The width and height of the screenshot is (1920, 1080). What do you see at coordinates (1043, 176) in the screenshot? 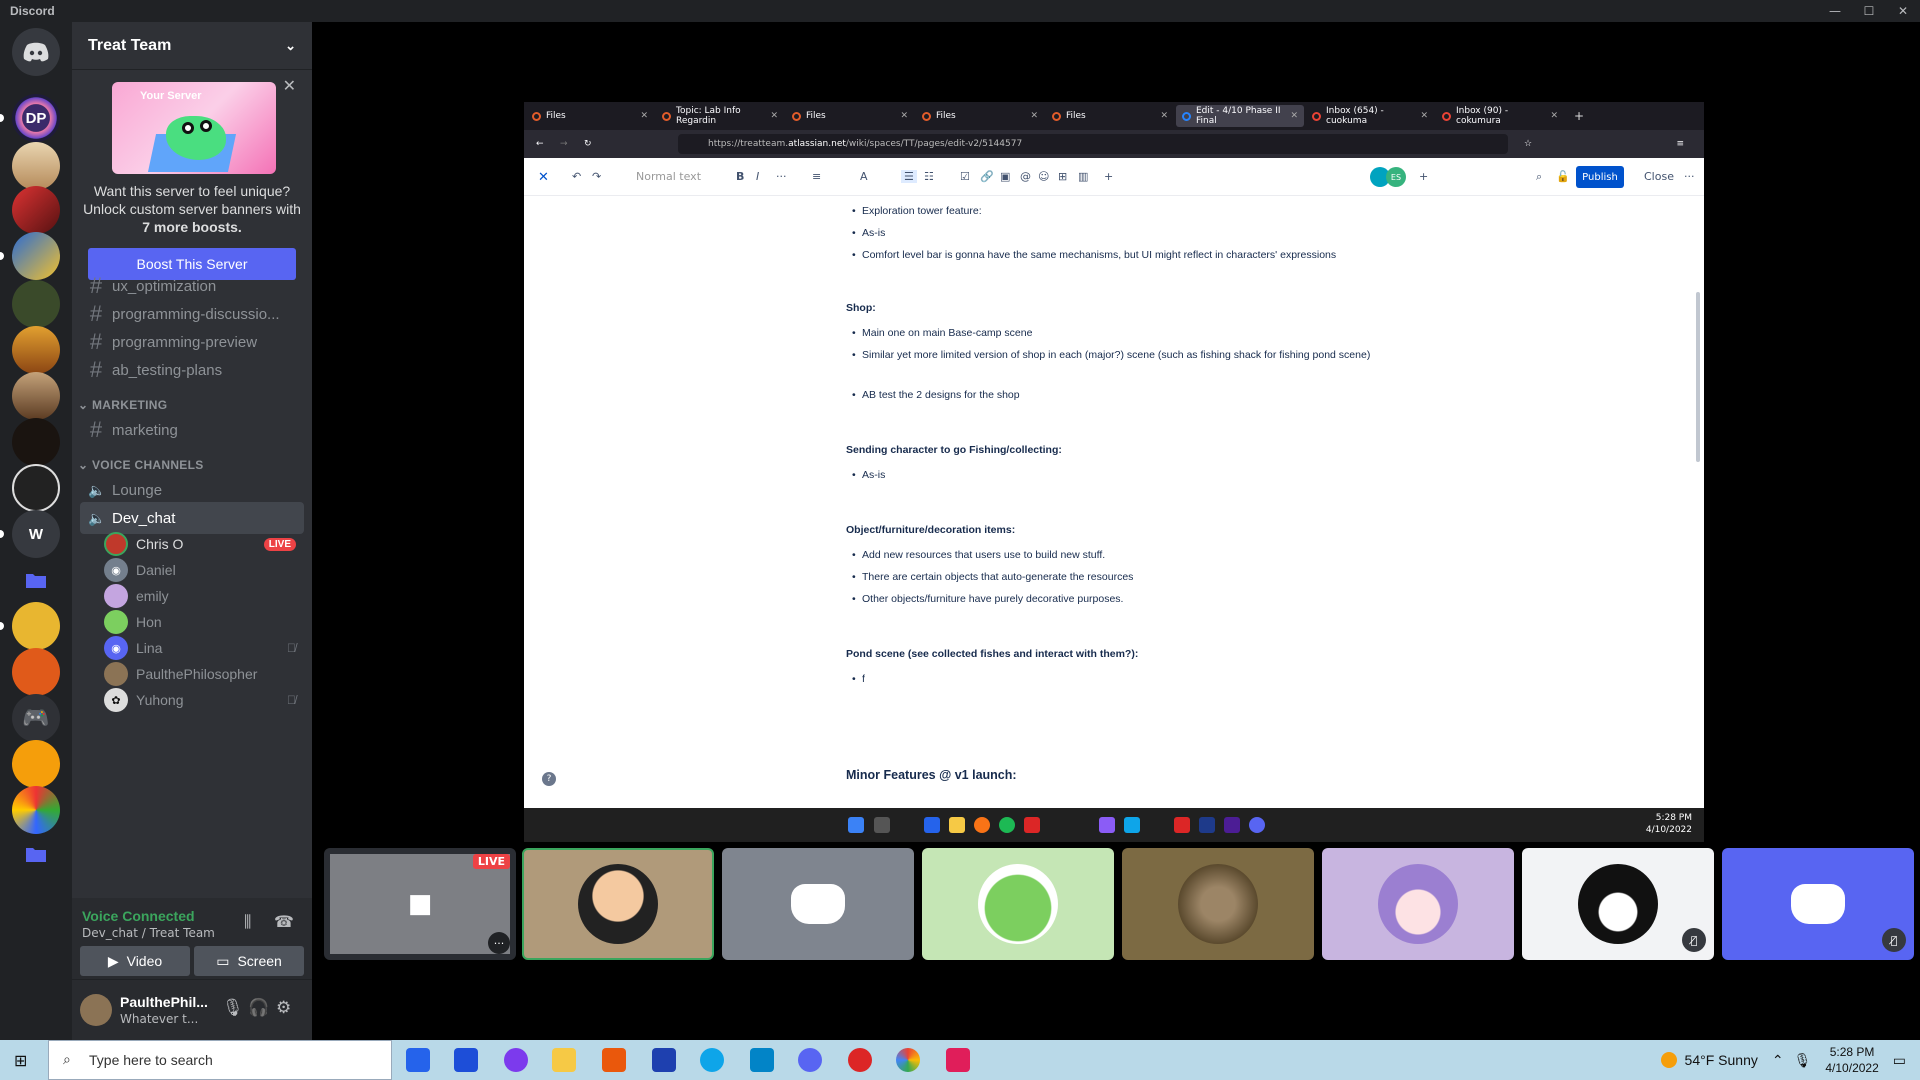
I see `emoji-icon: ☺` at bounding box center [1043, 176].